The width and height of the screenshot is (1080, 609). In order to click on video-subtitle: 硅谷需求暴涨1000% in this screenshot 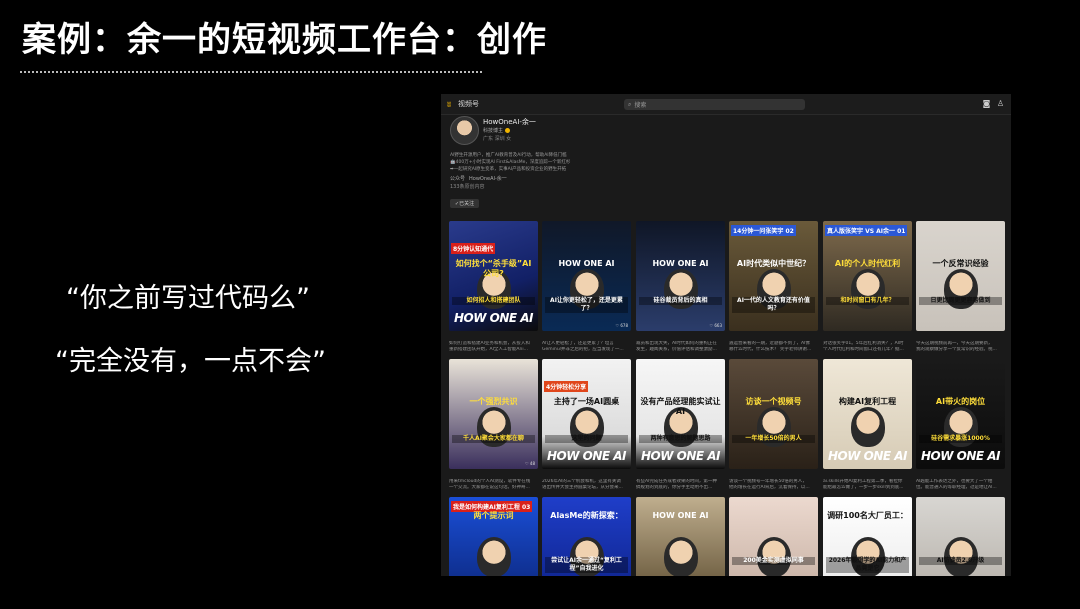, I will do `click(960, 439)`.